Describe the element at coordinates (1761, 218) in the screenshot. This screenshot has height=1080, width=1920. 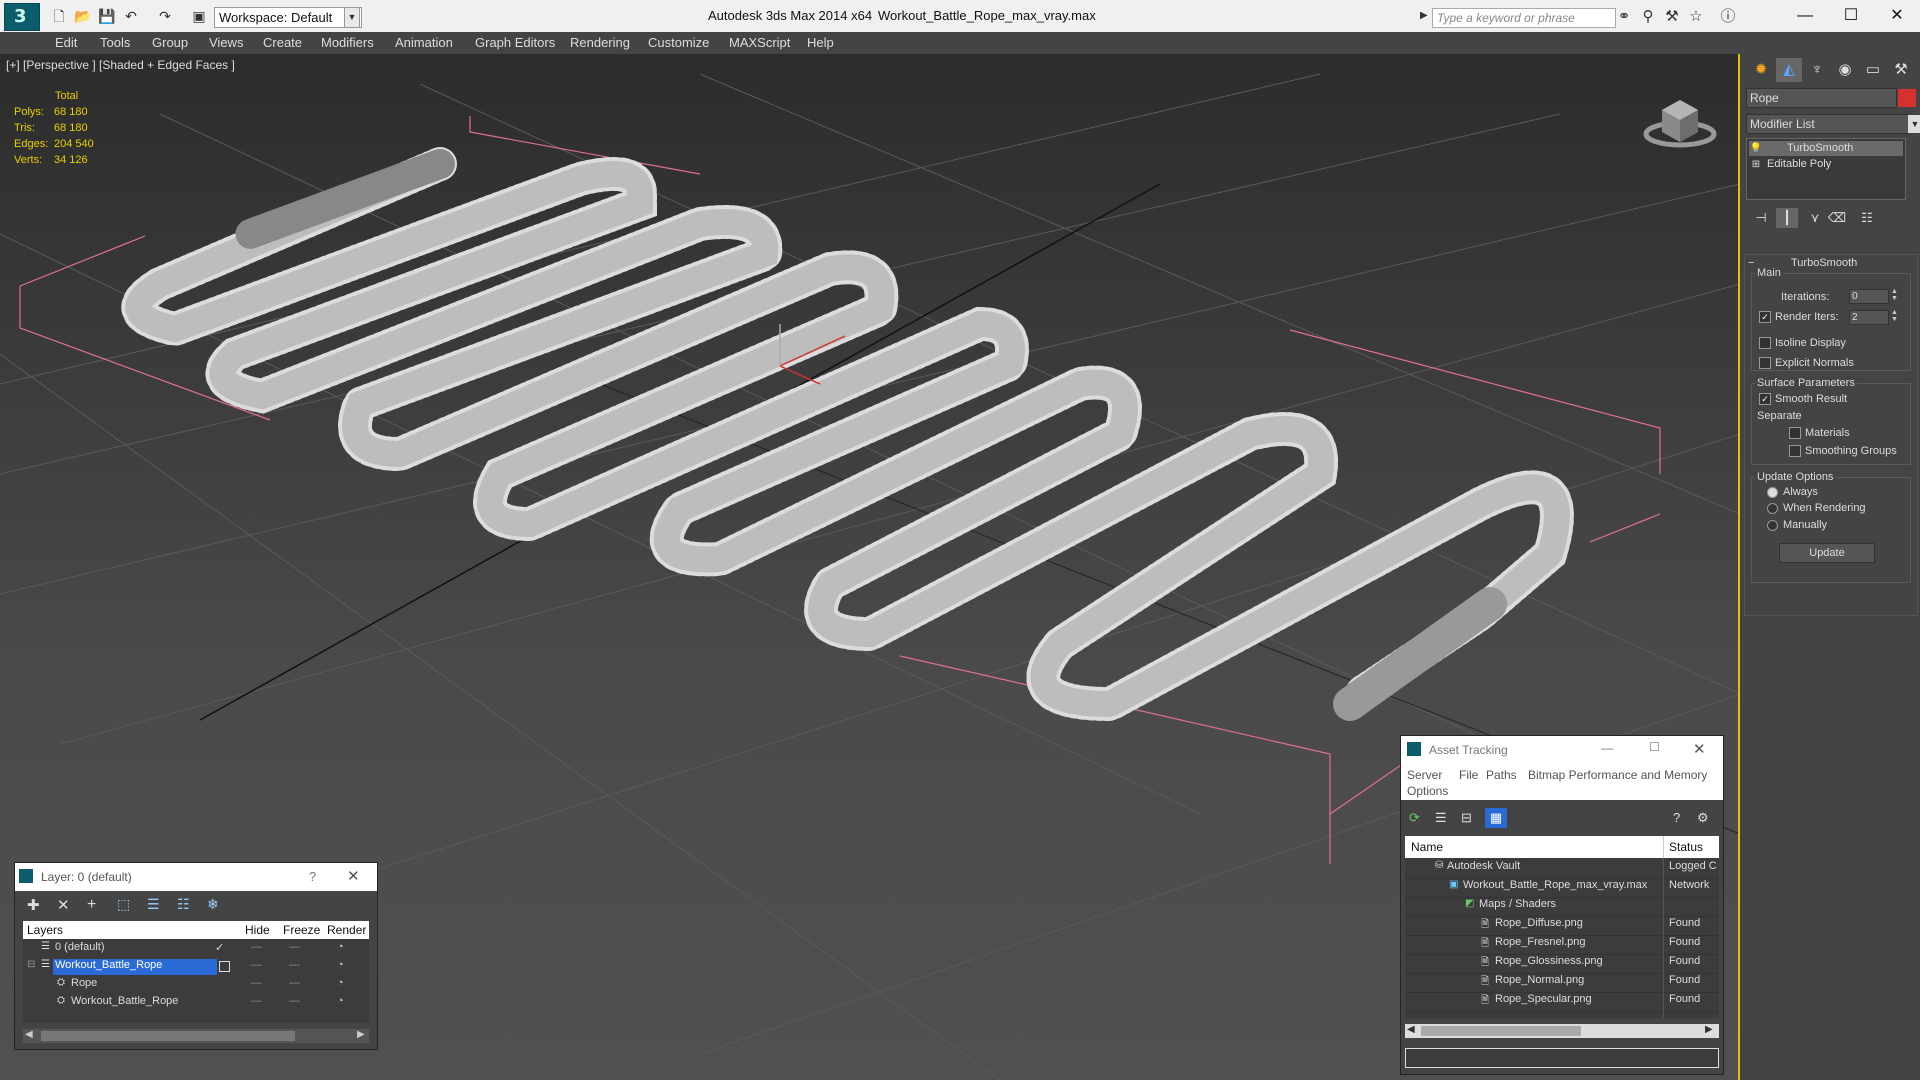
I see `pin-stack-icon: ⊣` at that location.